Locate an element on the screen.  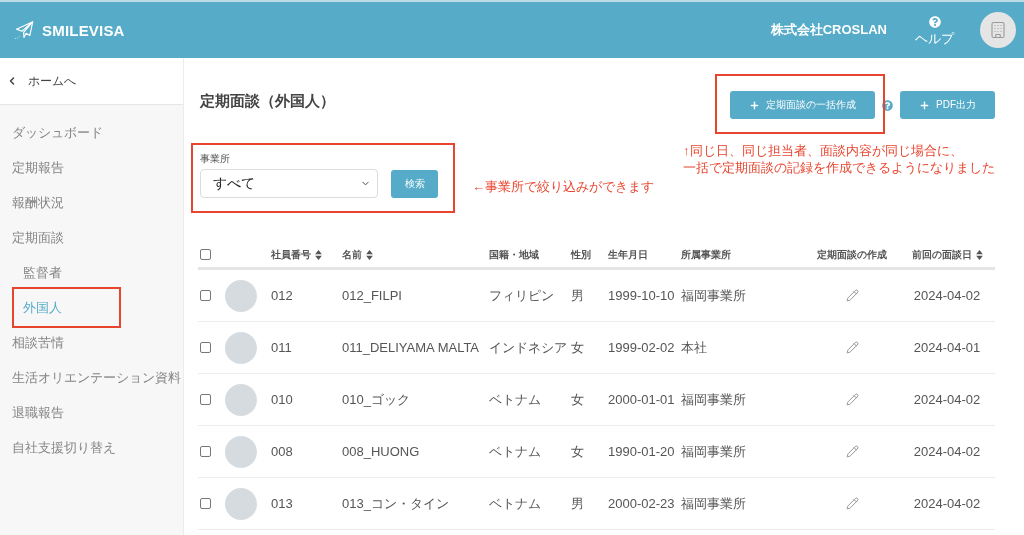
table-cell: 2000-02-23 is located at coordinates (641, 503).